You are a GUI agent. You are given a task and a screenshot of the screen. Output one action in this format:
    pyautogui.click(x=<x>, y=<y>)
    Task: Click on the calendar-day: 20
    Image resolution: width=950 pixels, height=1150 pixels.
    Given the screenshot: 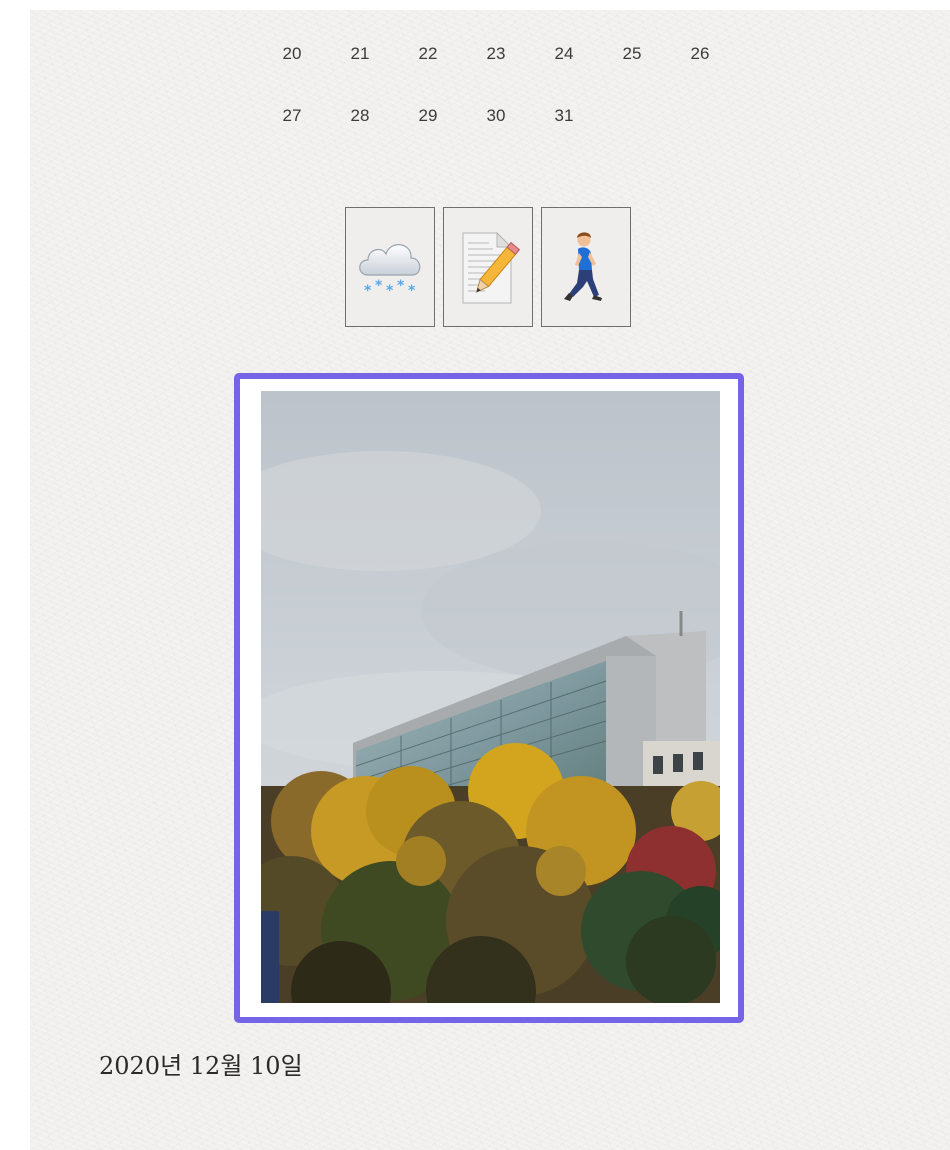 What is the action you would take?
    pyautogui.click(x=292, y=54)
    